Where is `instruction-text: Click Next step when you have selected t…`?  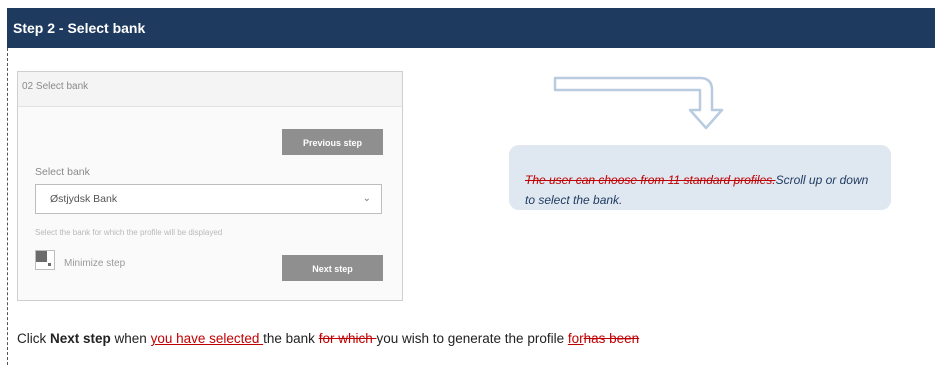 instruction-text: Click Next step when you have selected t… is located at coordinates (328, 338).